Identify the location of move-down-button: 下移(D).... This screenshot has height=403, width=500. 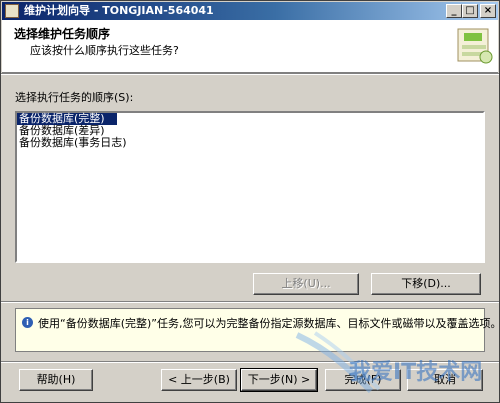
(426, 284).